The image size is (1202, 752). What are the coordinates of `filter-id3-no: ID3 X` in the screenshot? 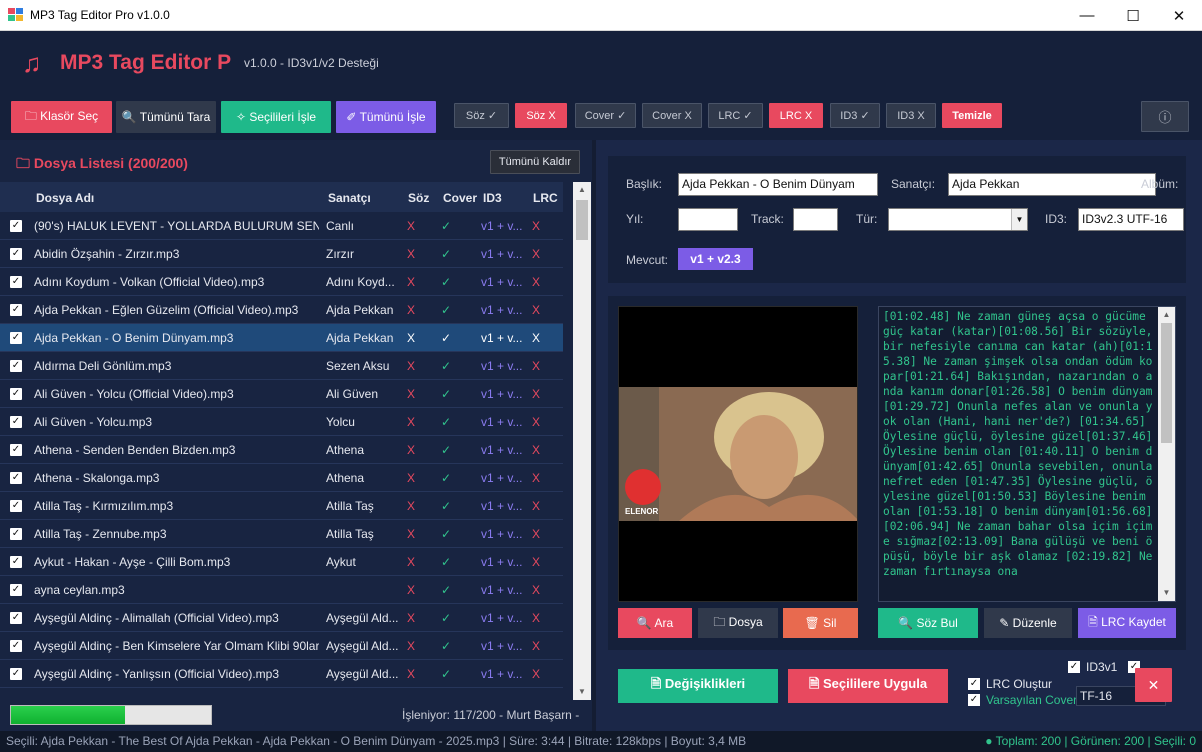 It's located at (911, 115).